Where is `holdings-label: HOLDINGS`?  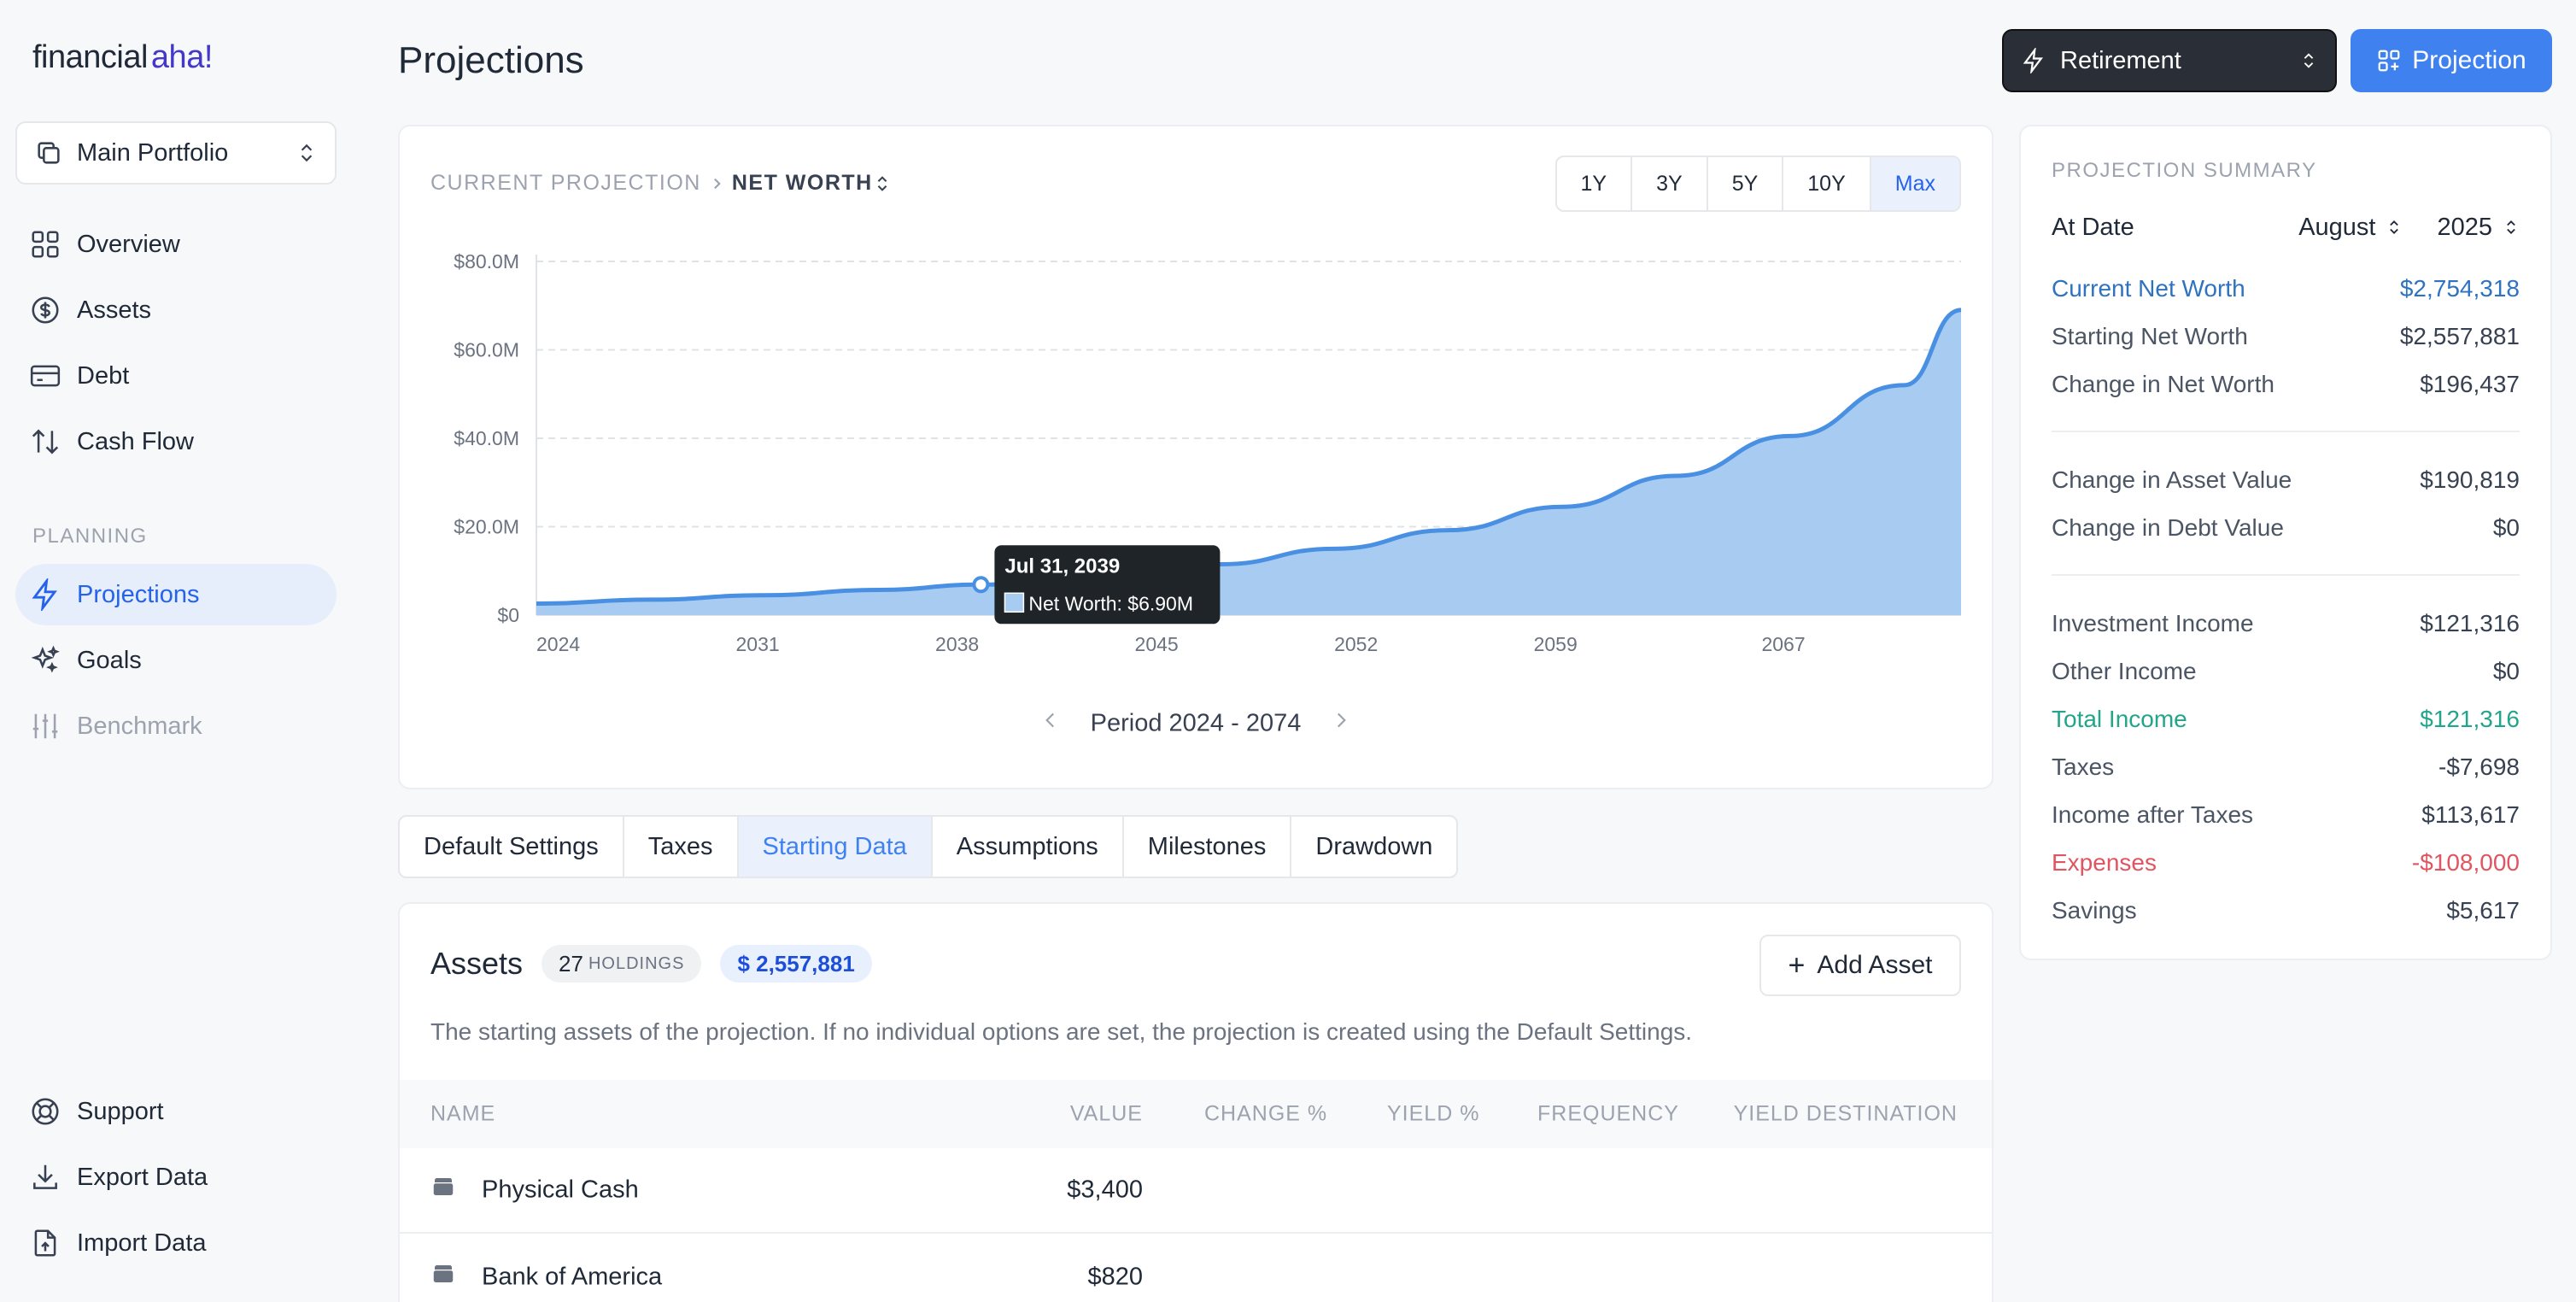
holdings-label: HOLDINGS is located at coordinates (636, 963).